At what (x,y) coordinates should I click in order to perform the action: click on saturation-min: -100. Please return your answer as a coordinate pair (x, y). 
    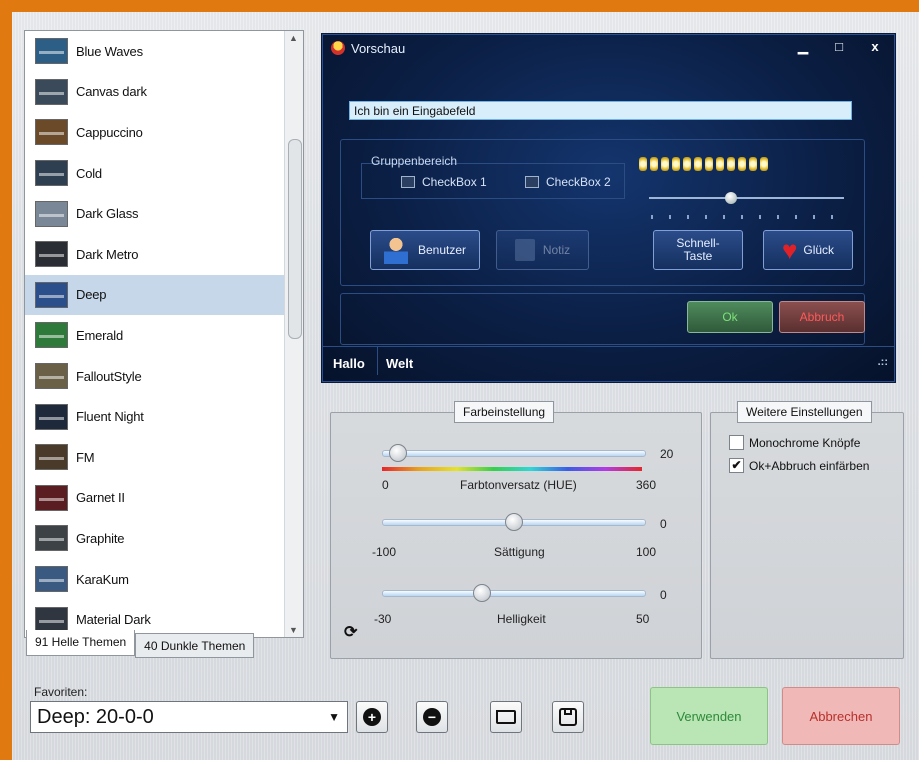
    Looking at the image, I should click on (384, 552).